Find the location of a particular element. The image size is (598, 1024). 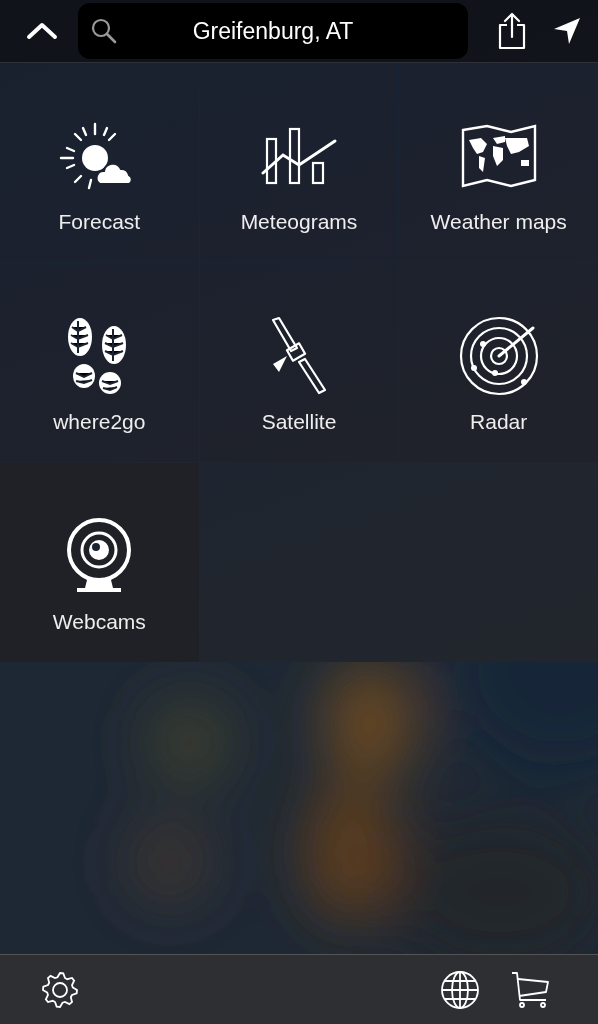

radar-icon is located at coordinates (498, 356).